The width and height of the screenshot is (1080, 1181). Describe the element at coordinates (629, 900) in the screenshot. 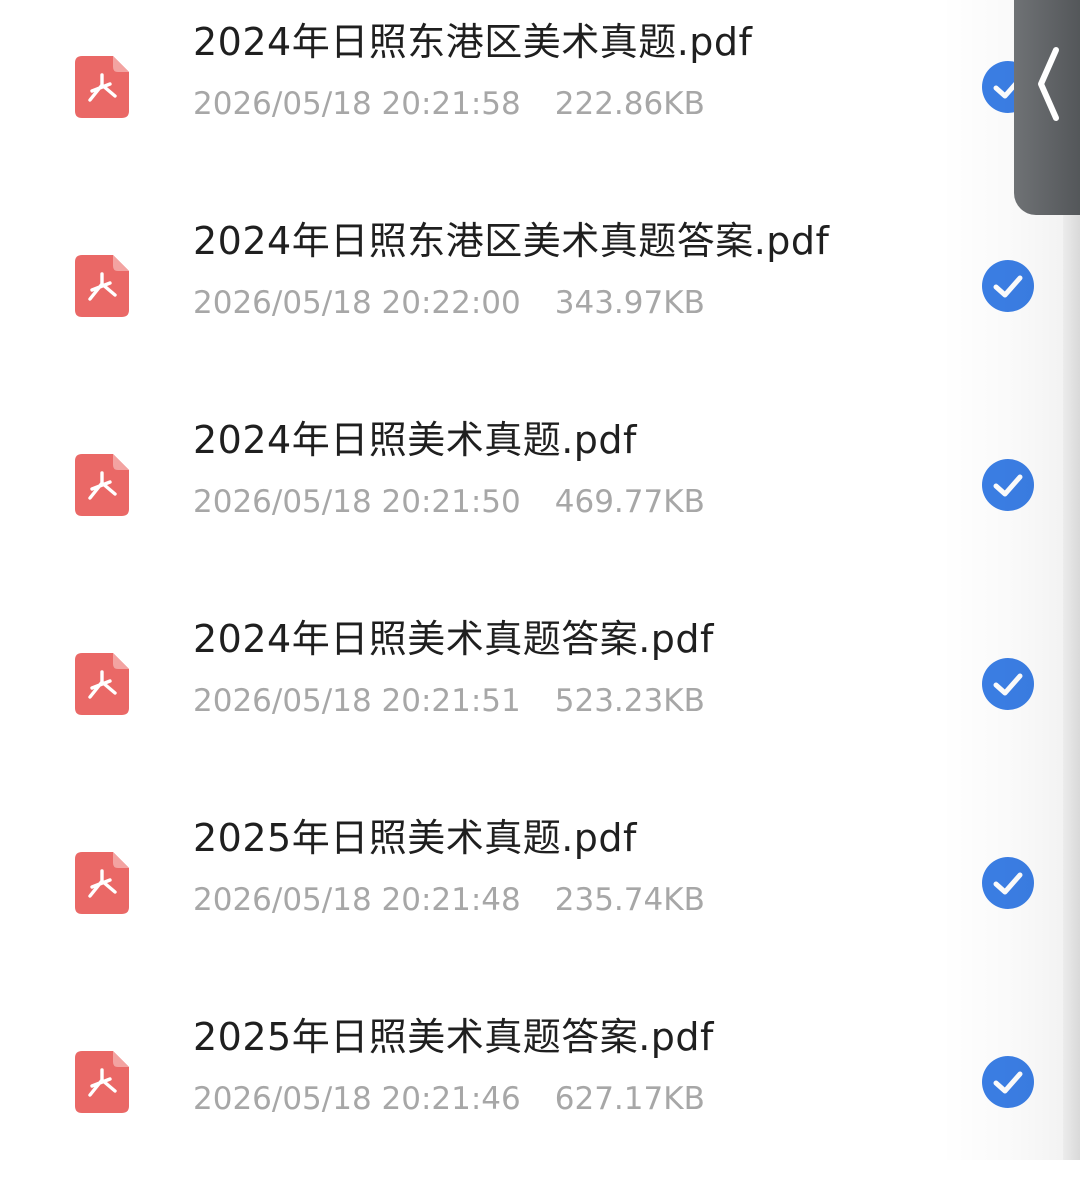

I see `file-size: 235.74KB` at that location.